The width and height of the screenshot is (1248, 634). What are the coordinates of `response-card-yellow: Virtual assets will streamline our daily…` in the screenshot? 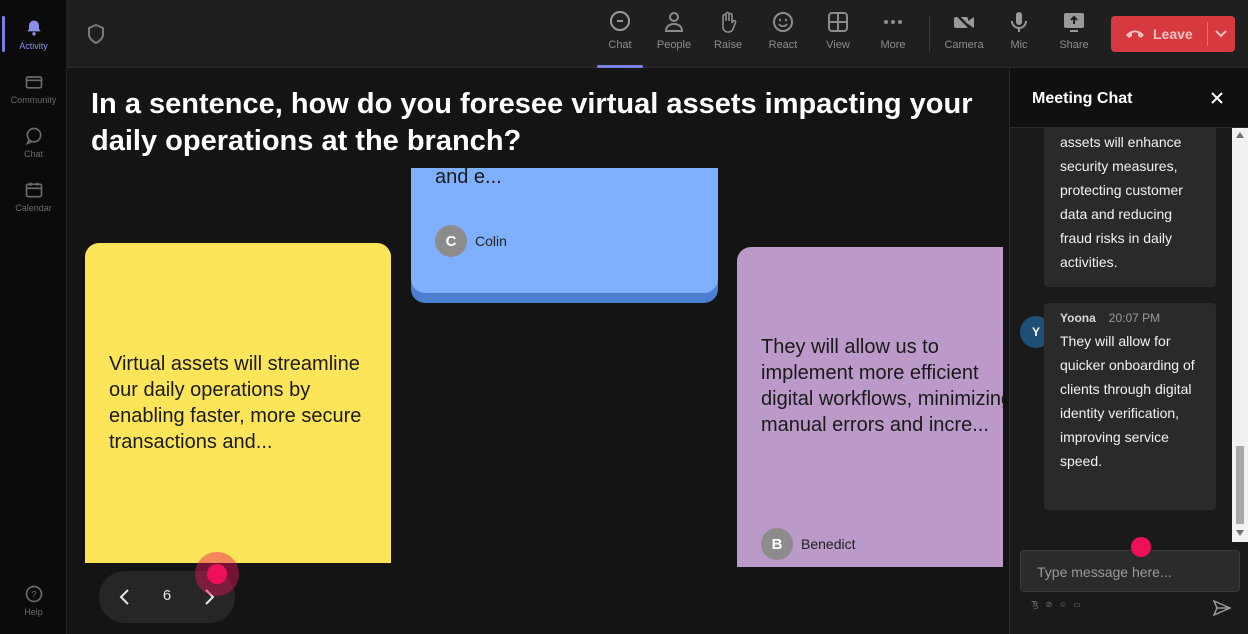 It's located at (238, 403).